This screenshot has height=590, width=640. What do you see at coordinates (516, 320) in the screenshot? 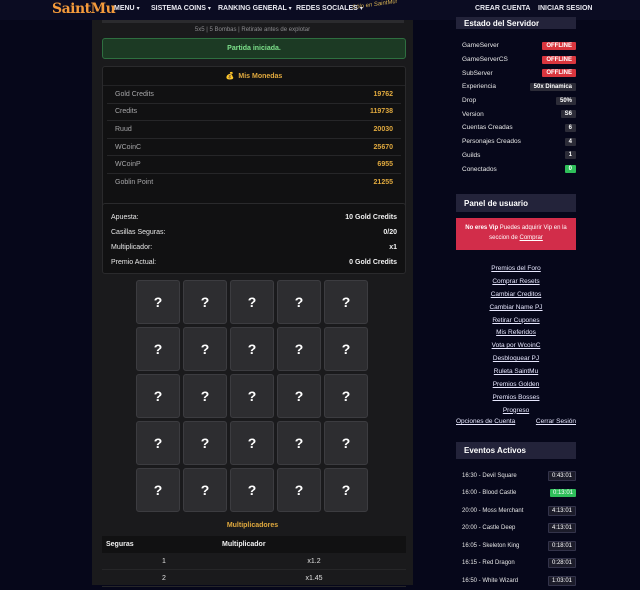
I see `link-retirar-cupones: Retirar Cupones` at bounding box center [516, 320].